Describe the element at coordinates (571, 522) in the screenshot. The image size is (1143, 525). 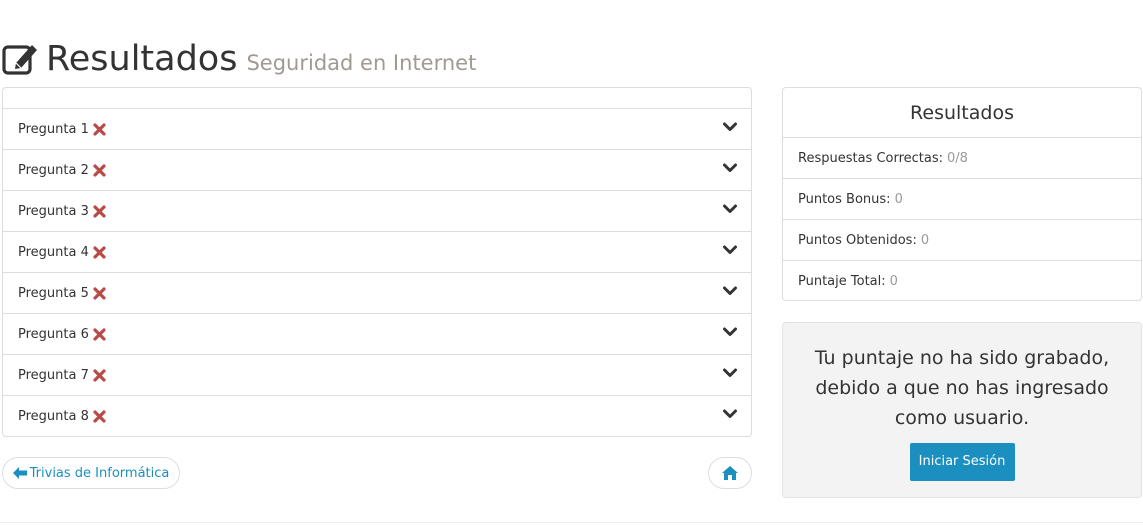
I see `footer-divider` at that location.